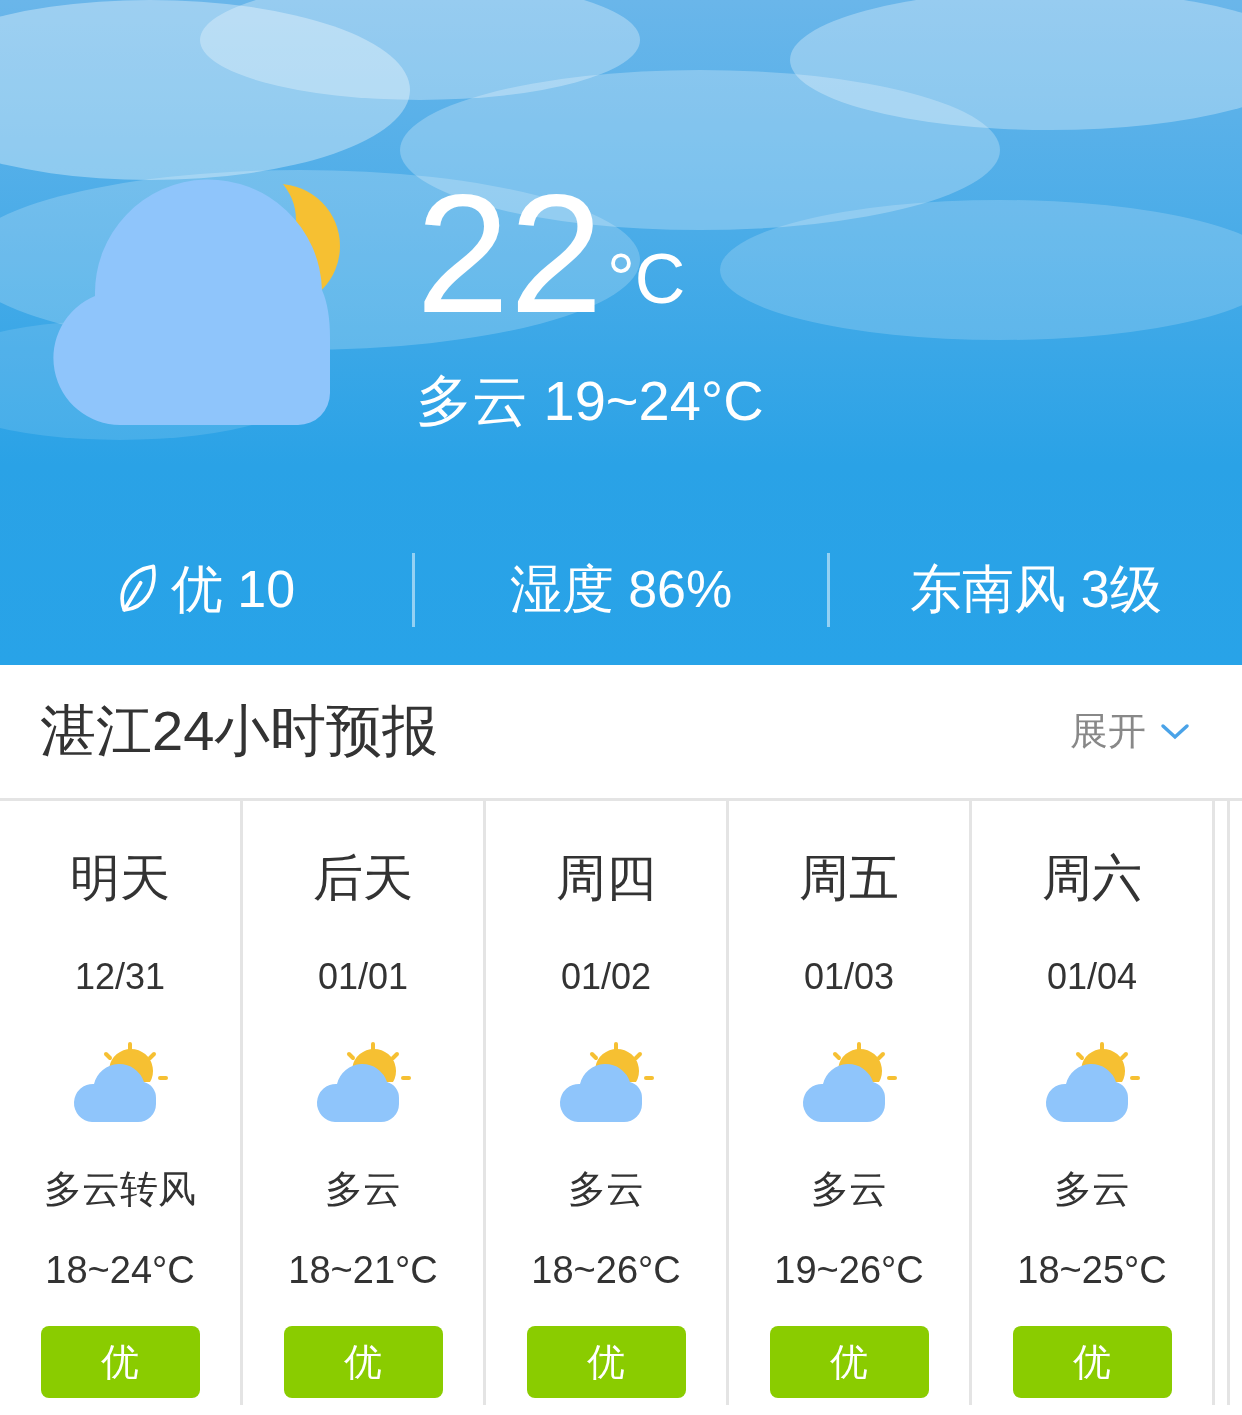 Image resolution: width=1242 pixels, height=1415 pixels. What do you see at coordinates (621, 589) in the screenshot?
I see `weather-stat: 湿度 86%` at bounding box center [621, 589].